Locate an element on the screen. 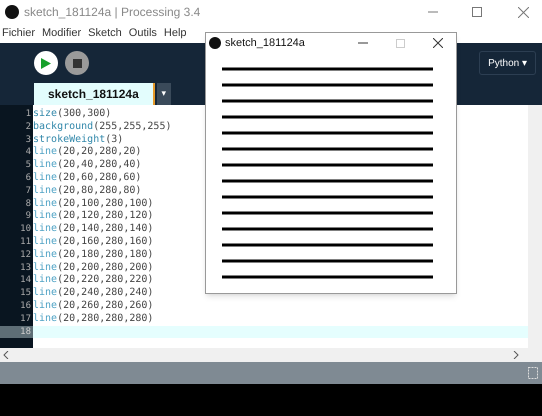  line-number: 7 is located at coordinates (28, 191).